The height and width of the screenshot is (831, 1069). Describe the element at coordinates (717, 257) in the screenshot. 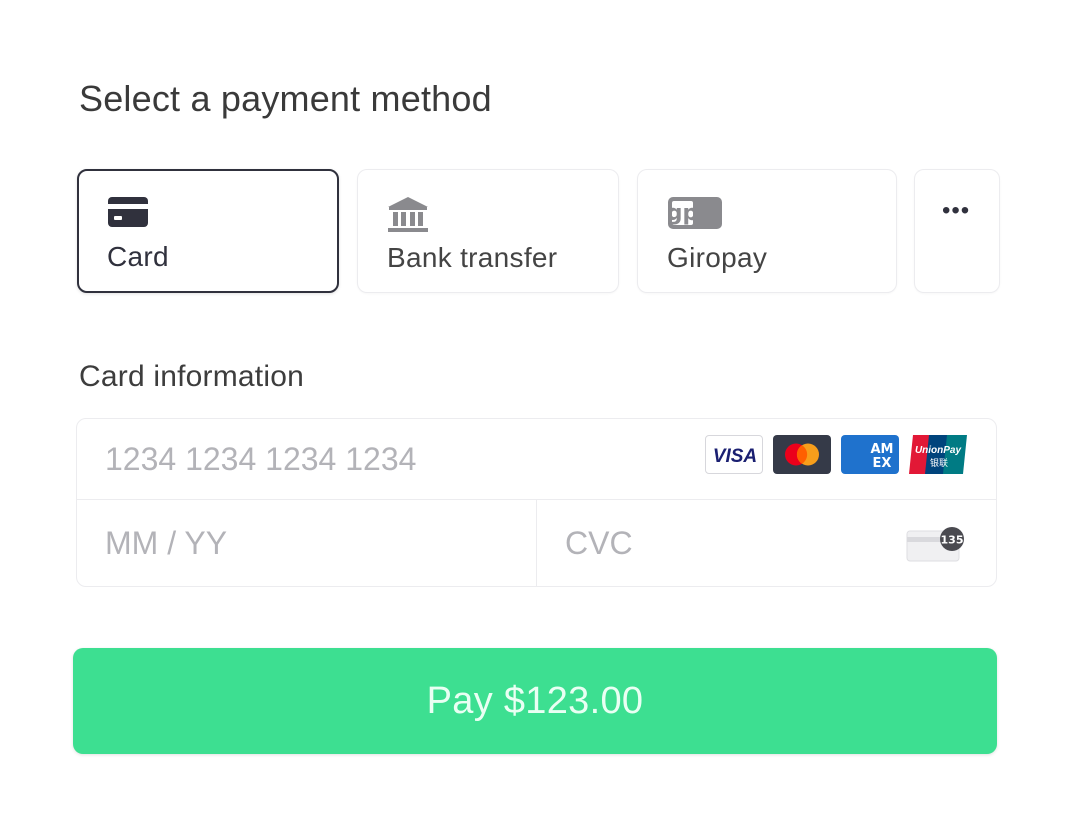

I see `payment-method-label: Giropay` at that location.